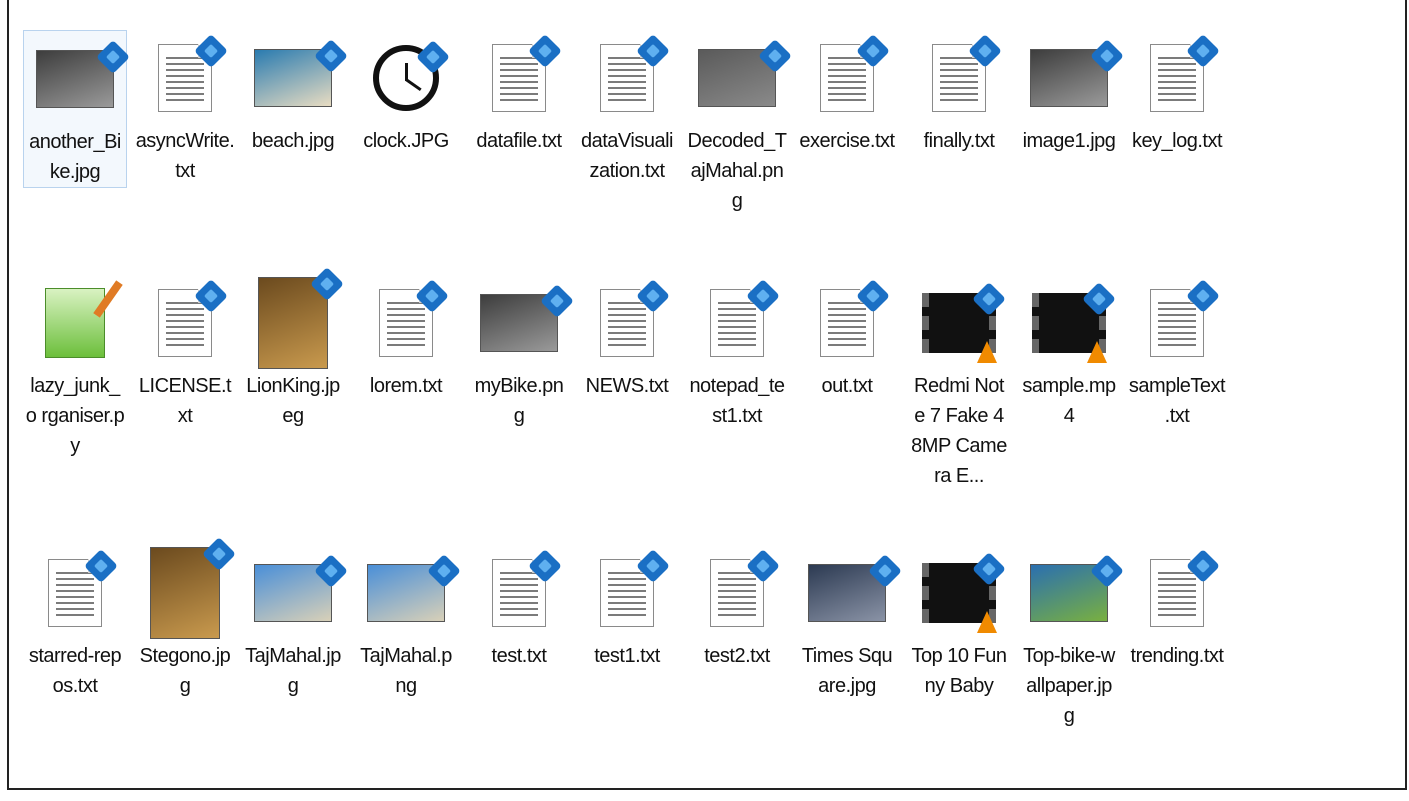  I want to click on file-item: notepad_te st1.txt, so click(737, 353).